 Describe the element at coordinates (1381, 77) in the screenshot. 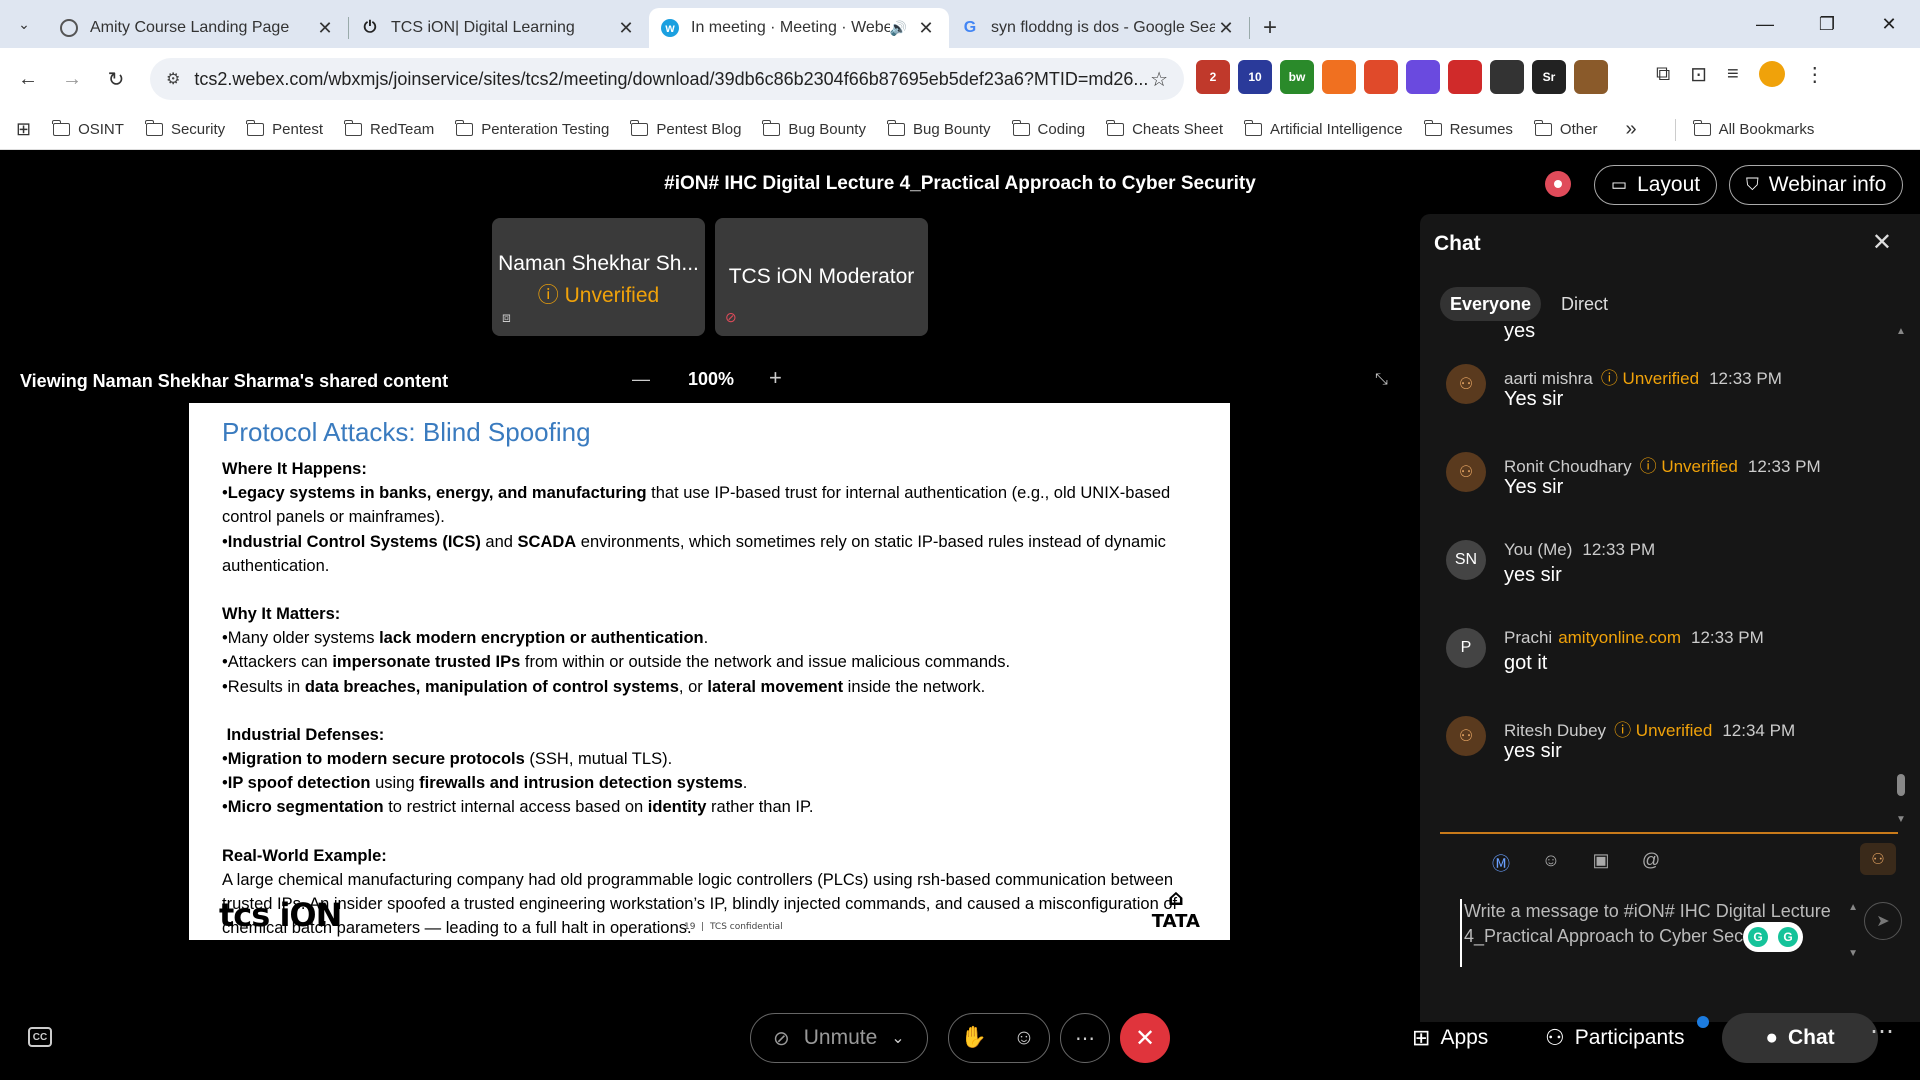

I see `extension-pin` at that location.